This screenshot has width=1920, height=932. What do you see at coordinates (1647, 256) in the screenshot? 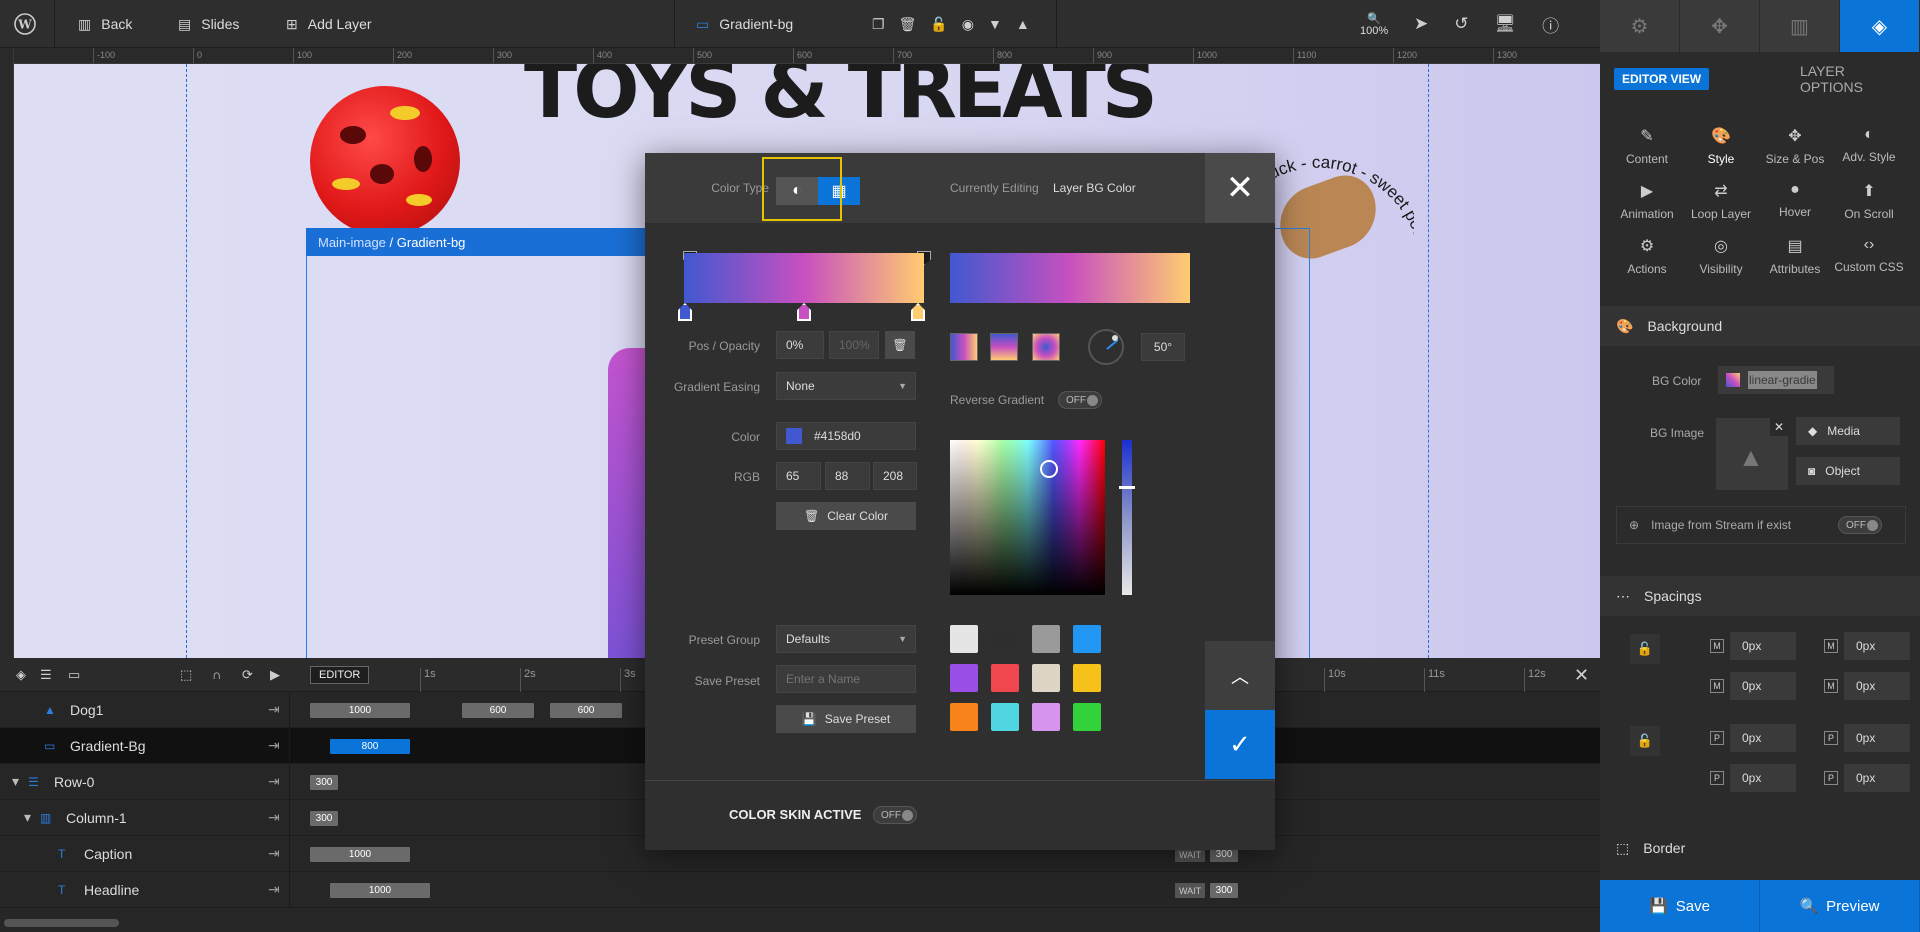
I see `option-tile: ⚙ Actions` at bounding box center [1647, 256].